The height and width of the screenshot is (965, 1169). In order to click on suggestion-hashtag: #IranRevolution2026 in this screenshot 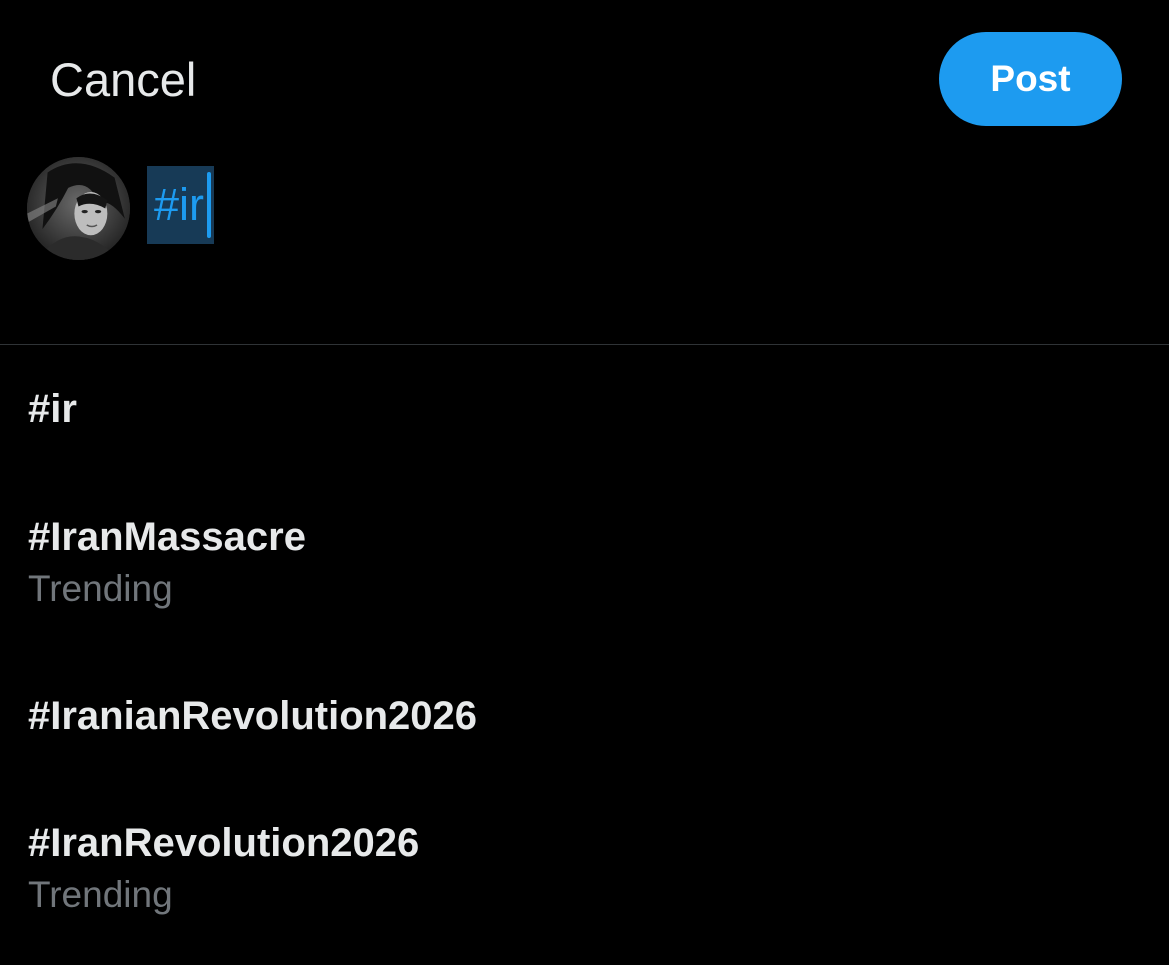, I will do `click(224, 843)`.